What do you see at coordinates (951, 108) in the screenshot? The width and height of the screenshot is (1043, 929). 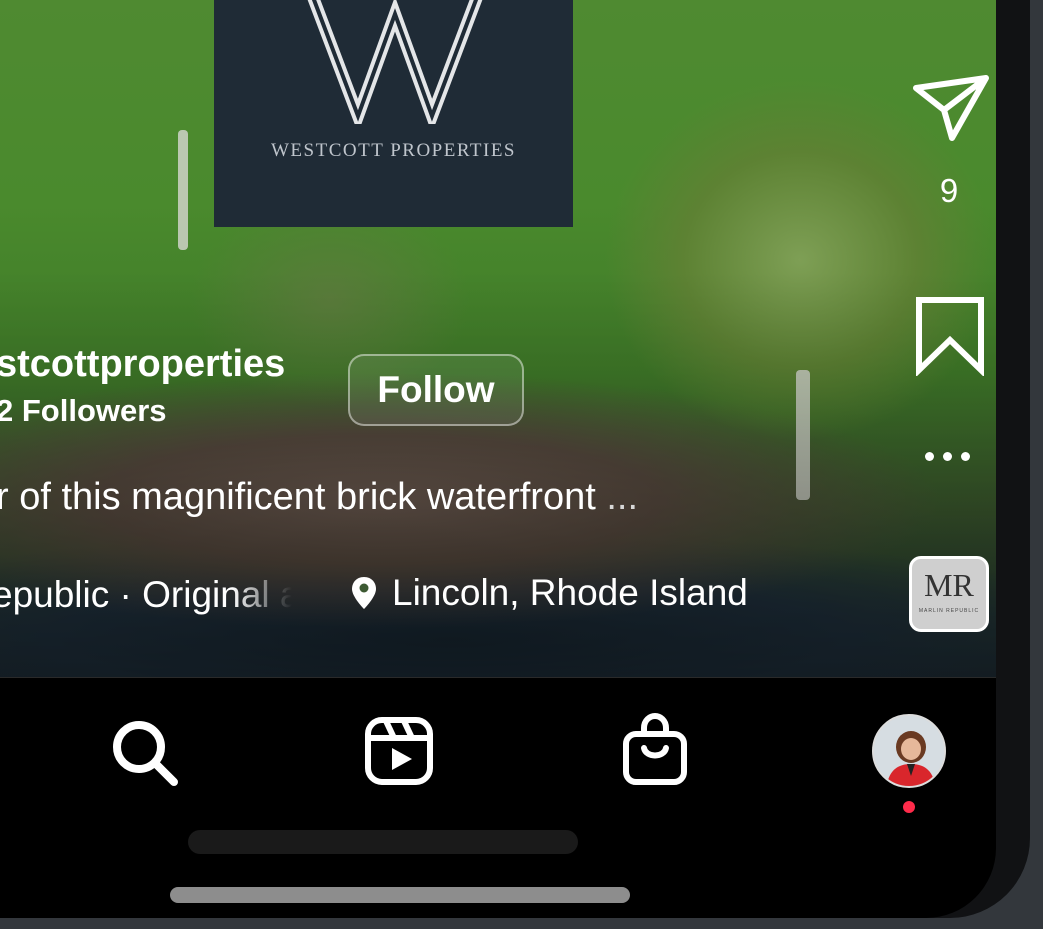 I see `share-icon` at bounding box center [951, 108].